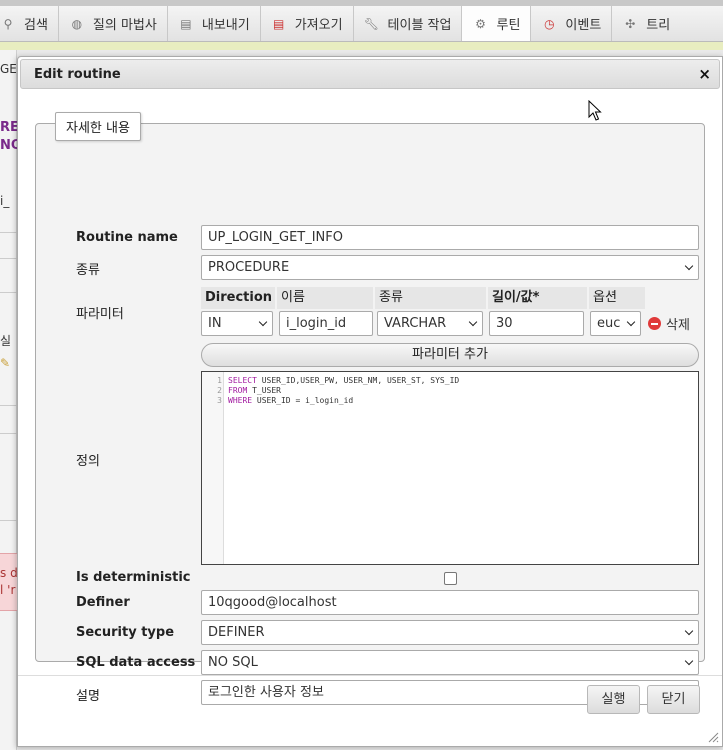 The image size is (723, 750). Describe the element at coordinates (325, 298) in the screenshot. I see `param-header-name: 이름` at that location.